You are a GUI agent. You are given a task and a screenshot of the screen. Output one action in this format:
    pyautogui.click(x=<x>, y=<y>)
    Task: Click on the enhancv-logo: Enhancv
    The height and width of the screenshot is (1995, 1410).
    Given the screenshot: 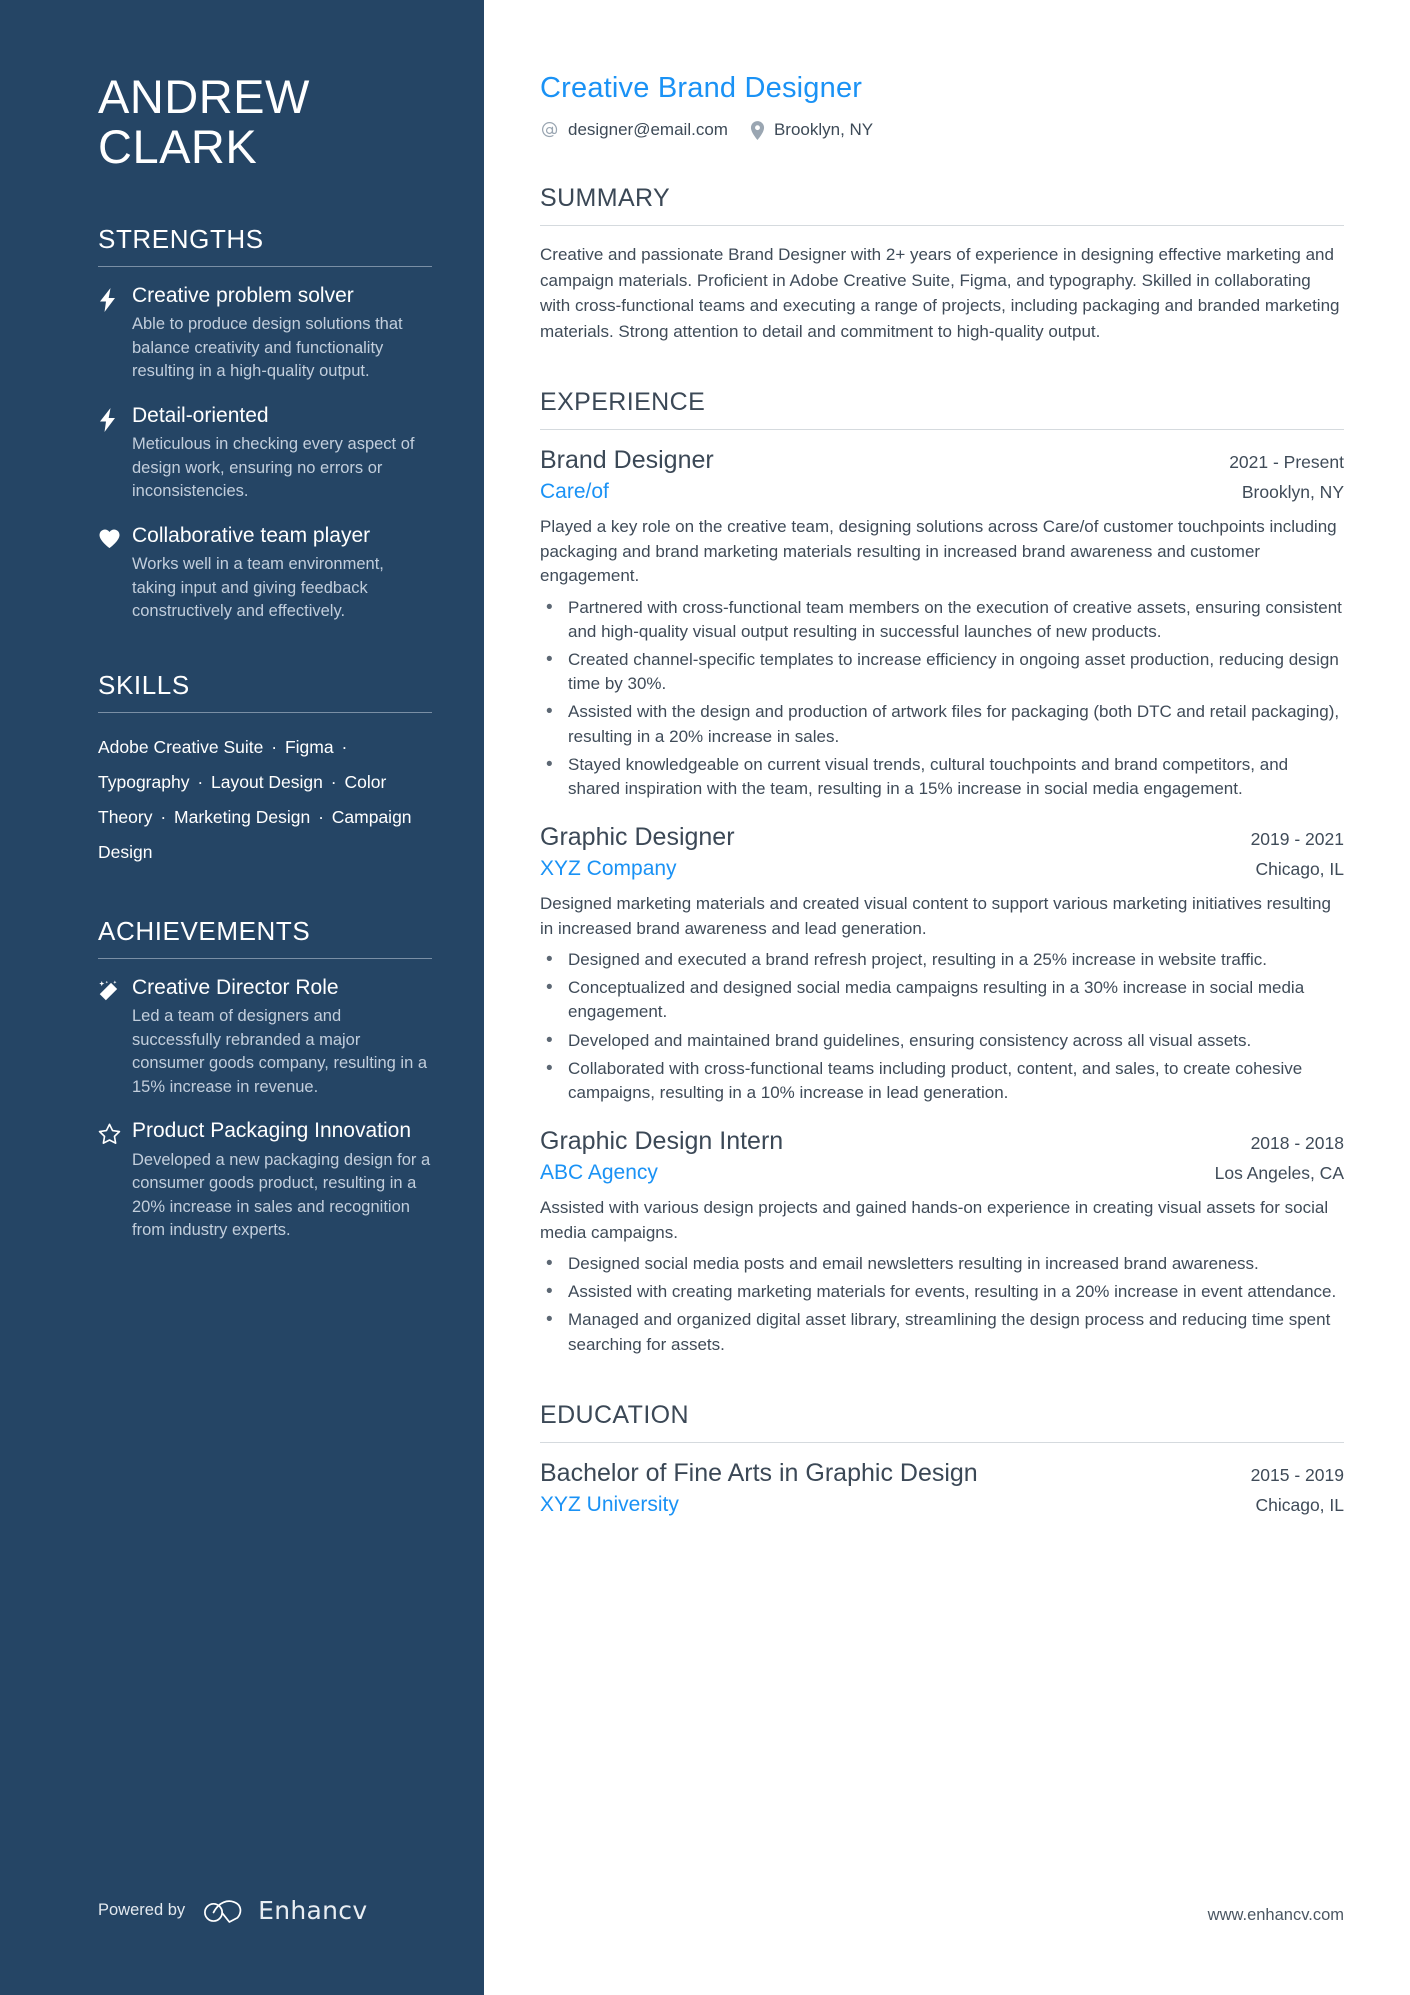 What is the action you would take?
    pyautogui.click(x=285, y=1910)
    